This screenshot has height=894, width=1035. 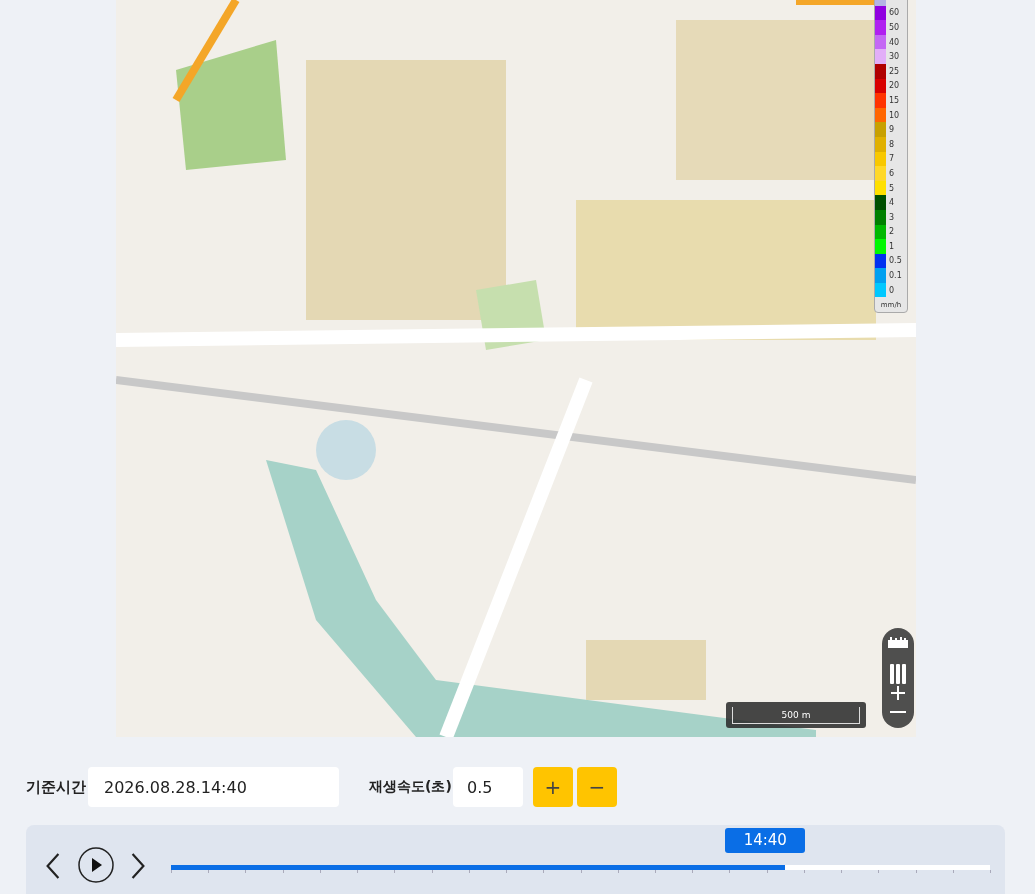 I want to click on speed-field: 0.5, so click(x=488, y=787).